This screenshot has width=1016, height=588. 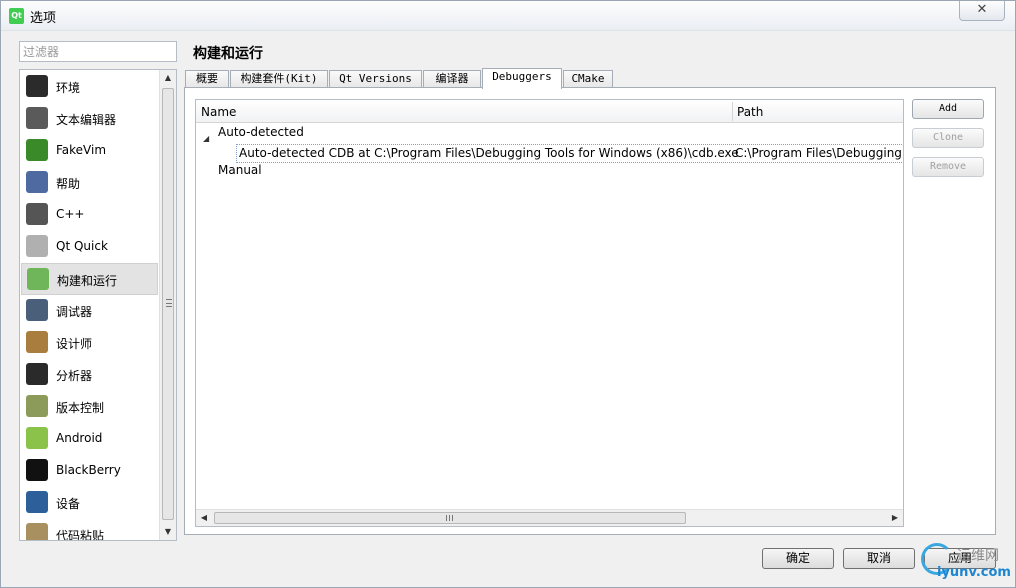 What do you see at coordinates (37, 342) in the screenshot?
I see `designer-icon` at bounding box center [37, 342].